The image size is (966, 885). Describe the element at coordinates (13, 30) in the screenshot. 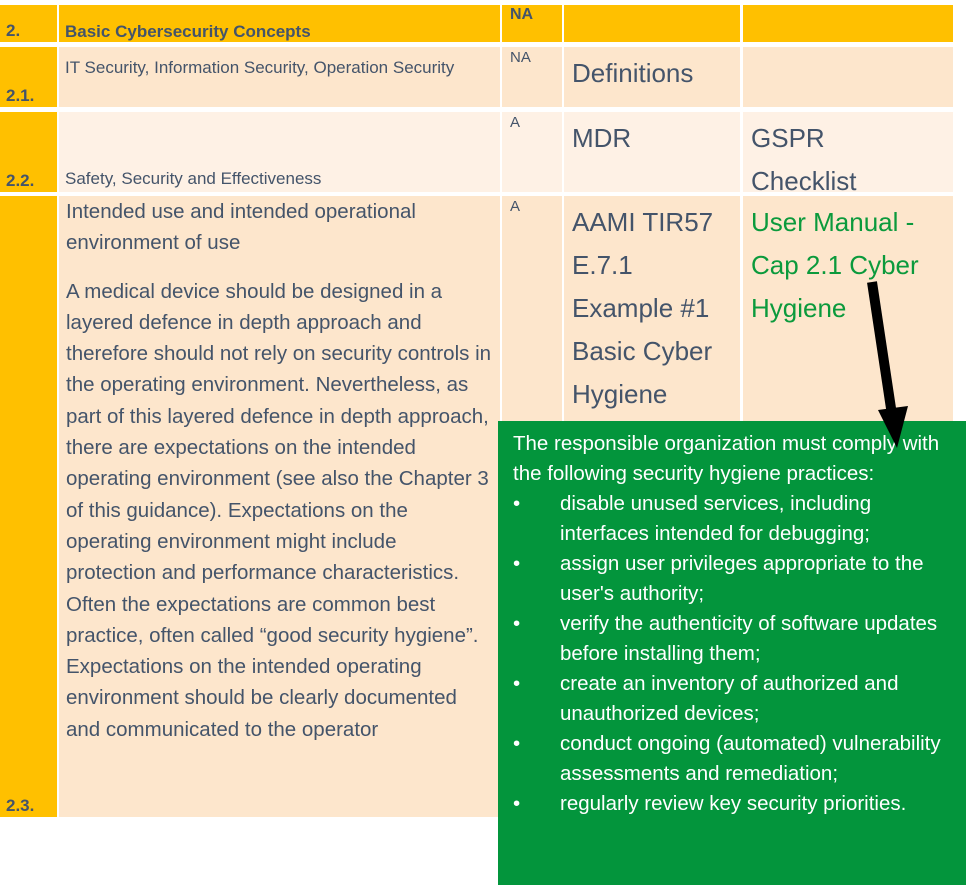

I see `section-number: 2.` at that location.